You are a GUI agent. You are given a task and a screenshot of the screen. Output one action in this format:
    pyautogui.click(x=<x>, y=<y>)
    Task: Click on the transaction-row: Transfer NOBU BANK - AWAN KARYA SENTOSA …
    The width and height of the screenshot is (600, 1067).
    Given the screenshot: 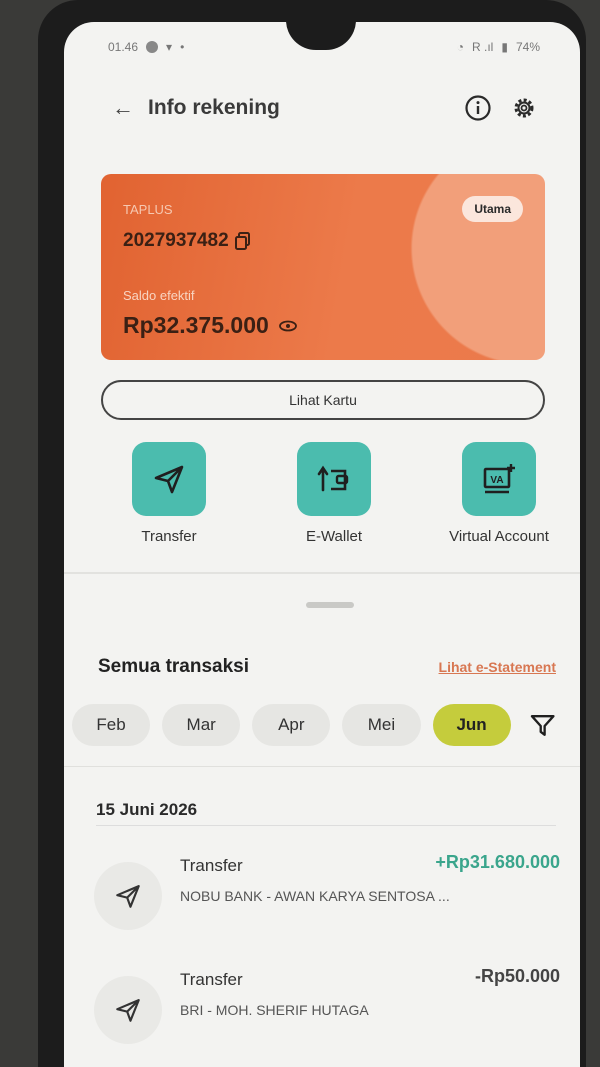 What is the action you would take?
    pyautogui.click(x=327, y=897)
    